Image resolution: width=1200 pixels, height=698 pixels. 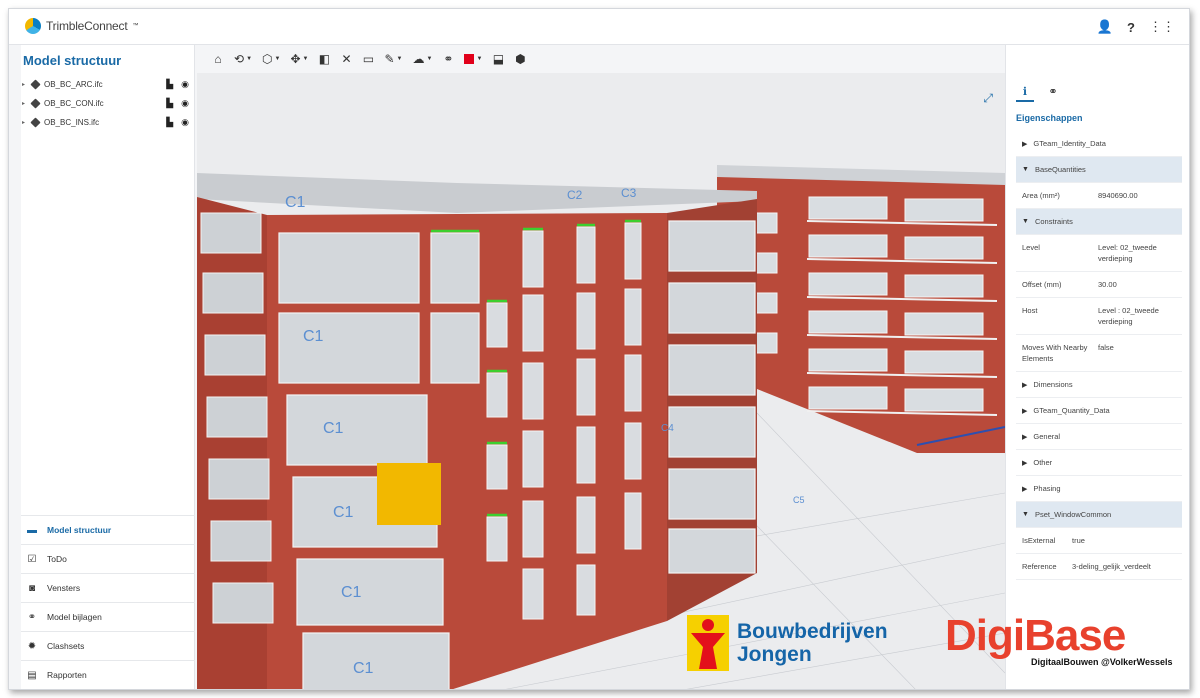 What do you see at coordinates (1099, 463) in the screenshot?
I see `section-header: ▶ Other` at bounding box center [1099, 463].